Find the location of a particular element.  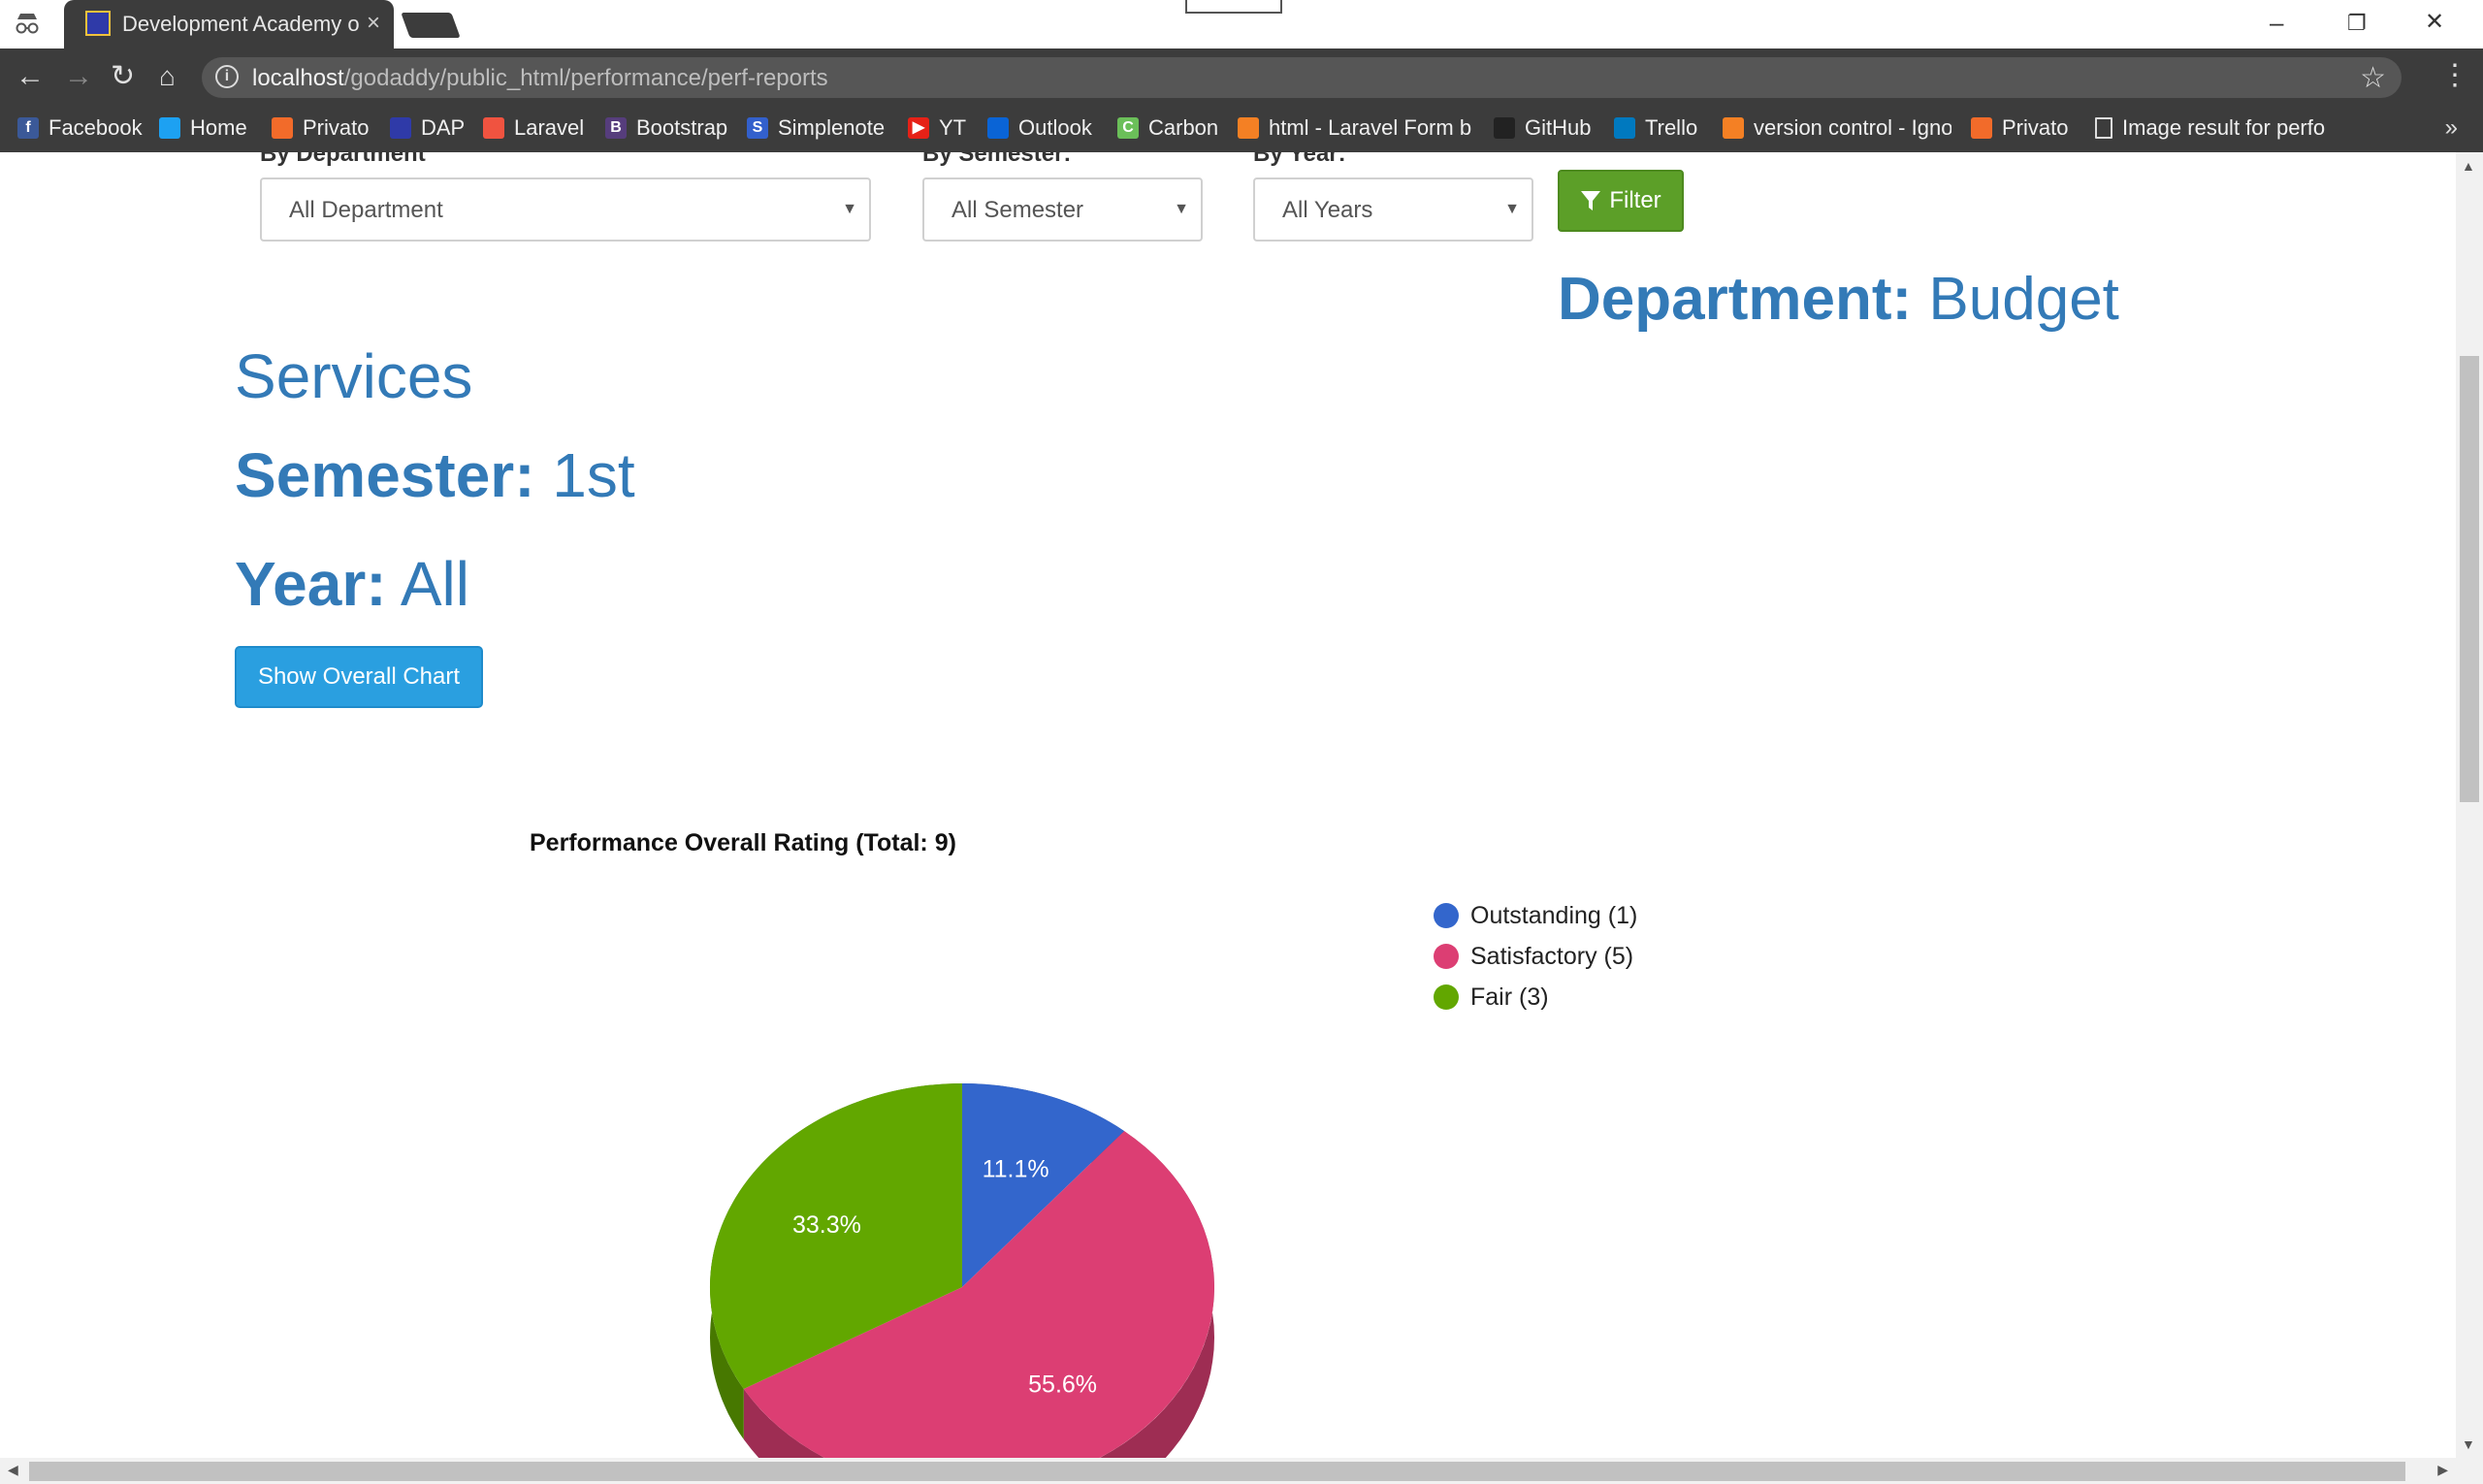

bookmark-item: S Simplenote is located at coordinates (822, 128).